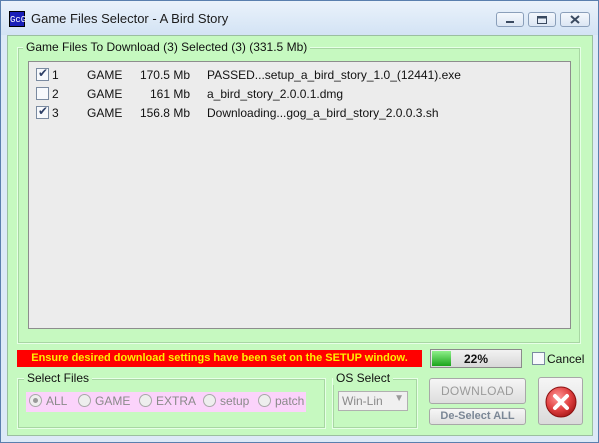 This screenshot has height=443, width=599. I want to click on minimize-icon, so click(510, 22).